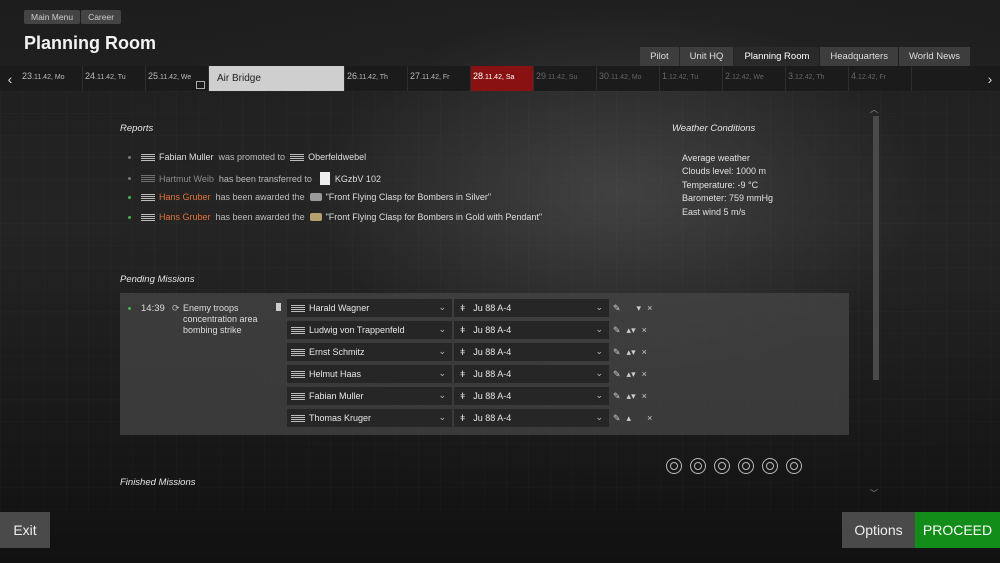 This screenshot has height=563, width=1000. I want to click on tab-pilot: Pilot, so click(659, 57).